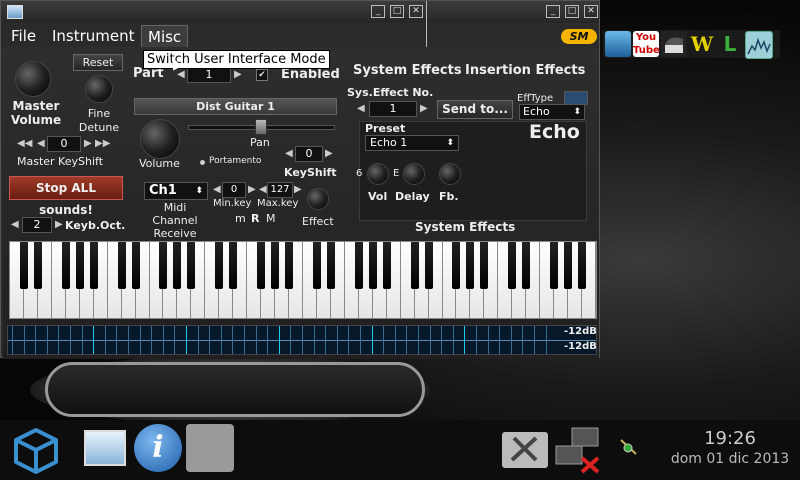  What do you see at coordinates (702, 44) in the screenshot?
I see `wikipedia-icon: W` at bounding box center [702, 44].